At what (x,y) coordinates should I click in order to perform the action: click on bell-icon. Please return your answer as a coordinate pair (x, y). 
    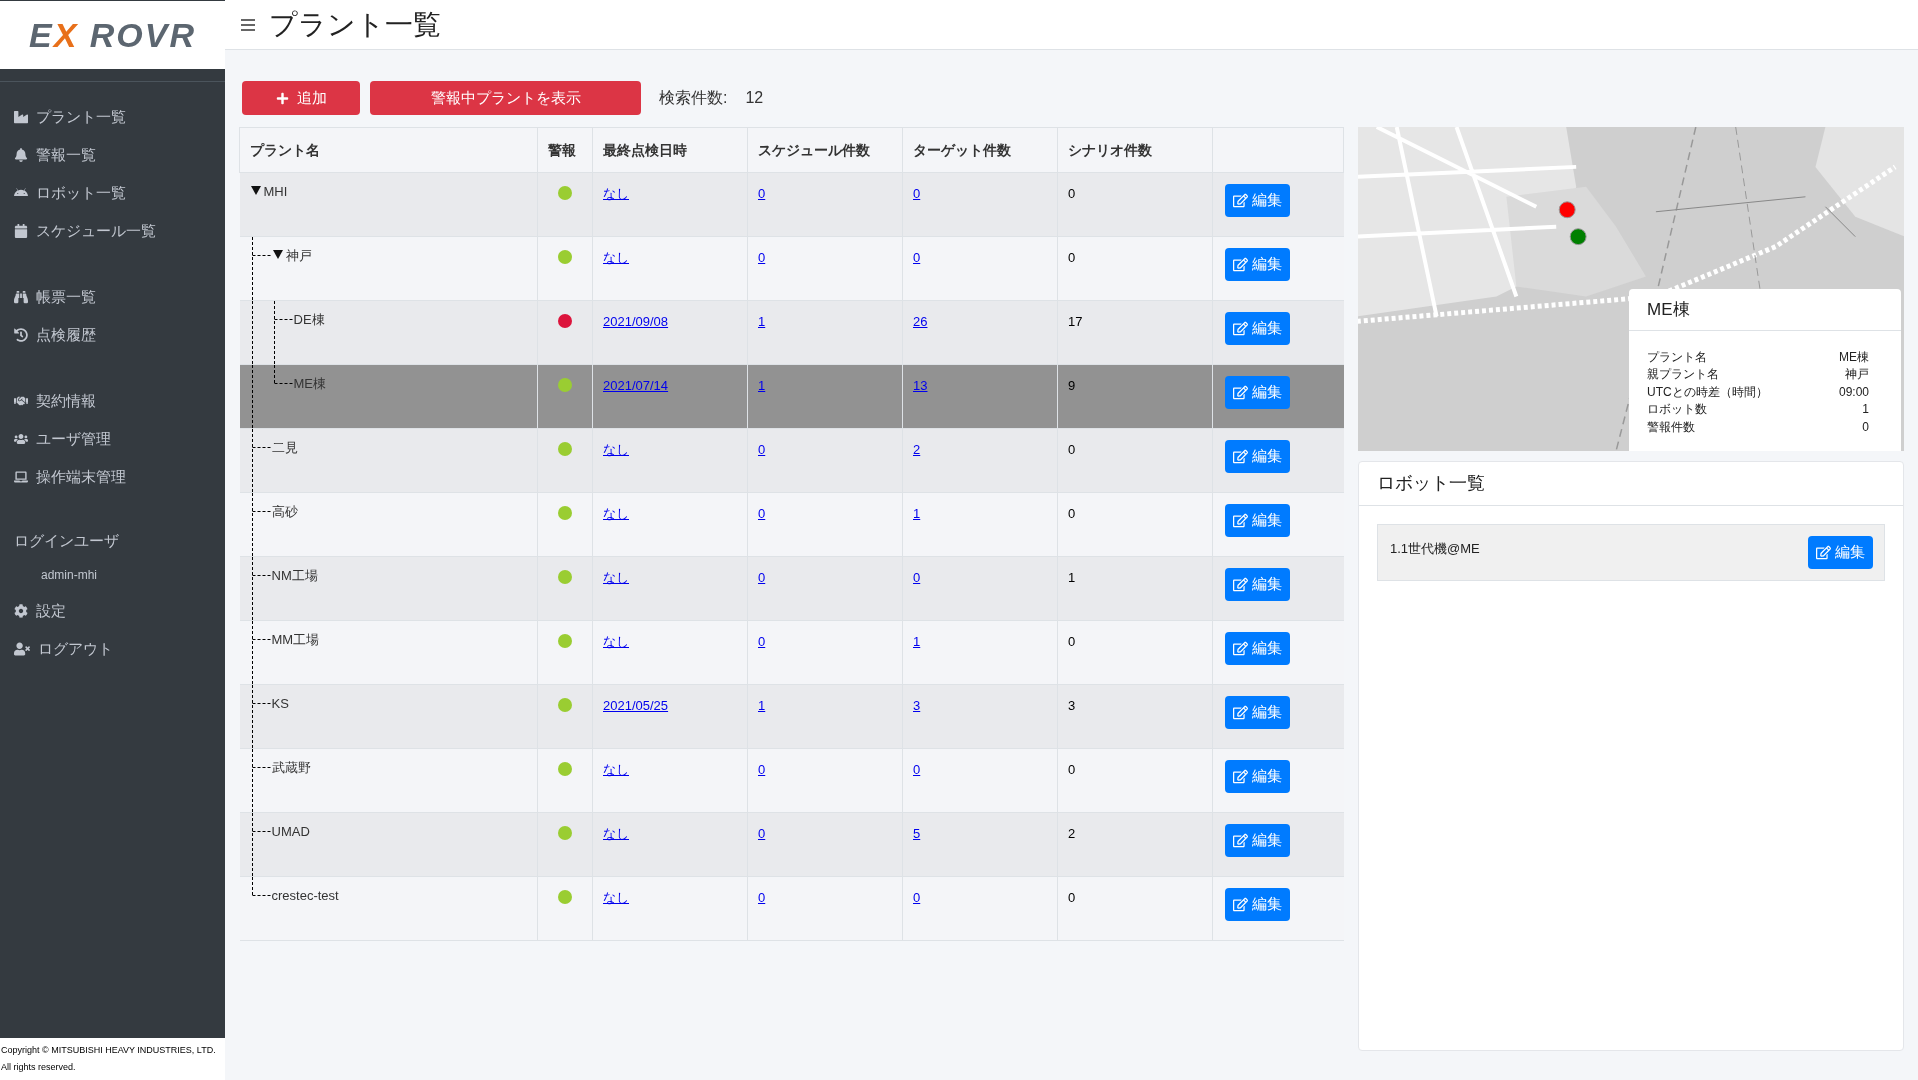
    Looking at the image, I should click on (21, 155).